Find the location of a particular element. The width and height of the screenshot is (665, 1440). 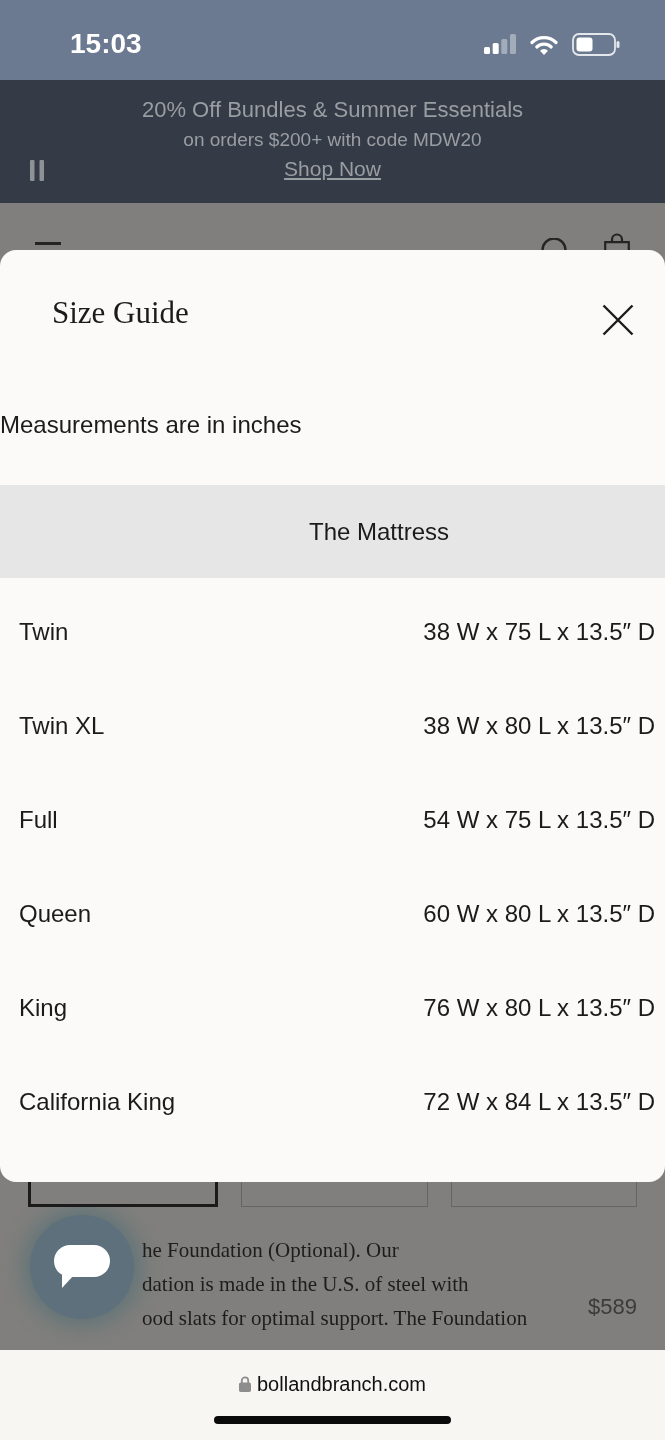

size-label: King is located at coordinates (43, 1008).